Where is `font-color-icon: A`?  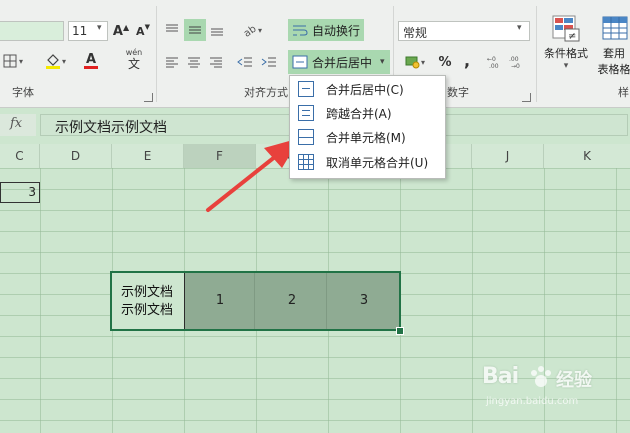 font-color-icon: A is located at coordinates (91, 59).